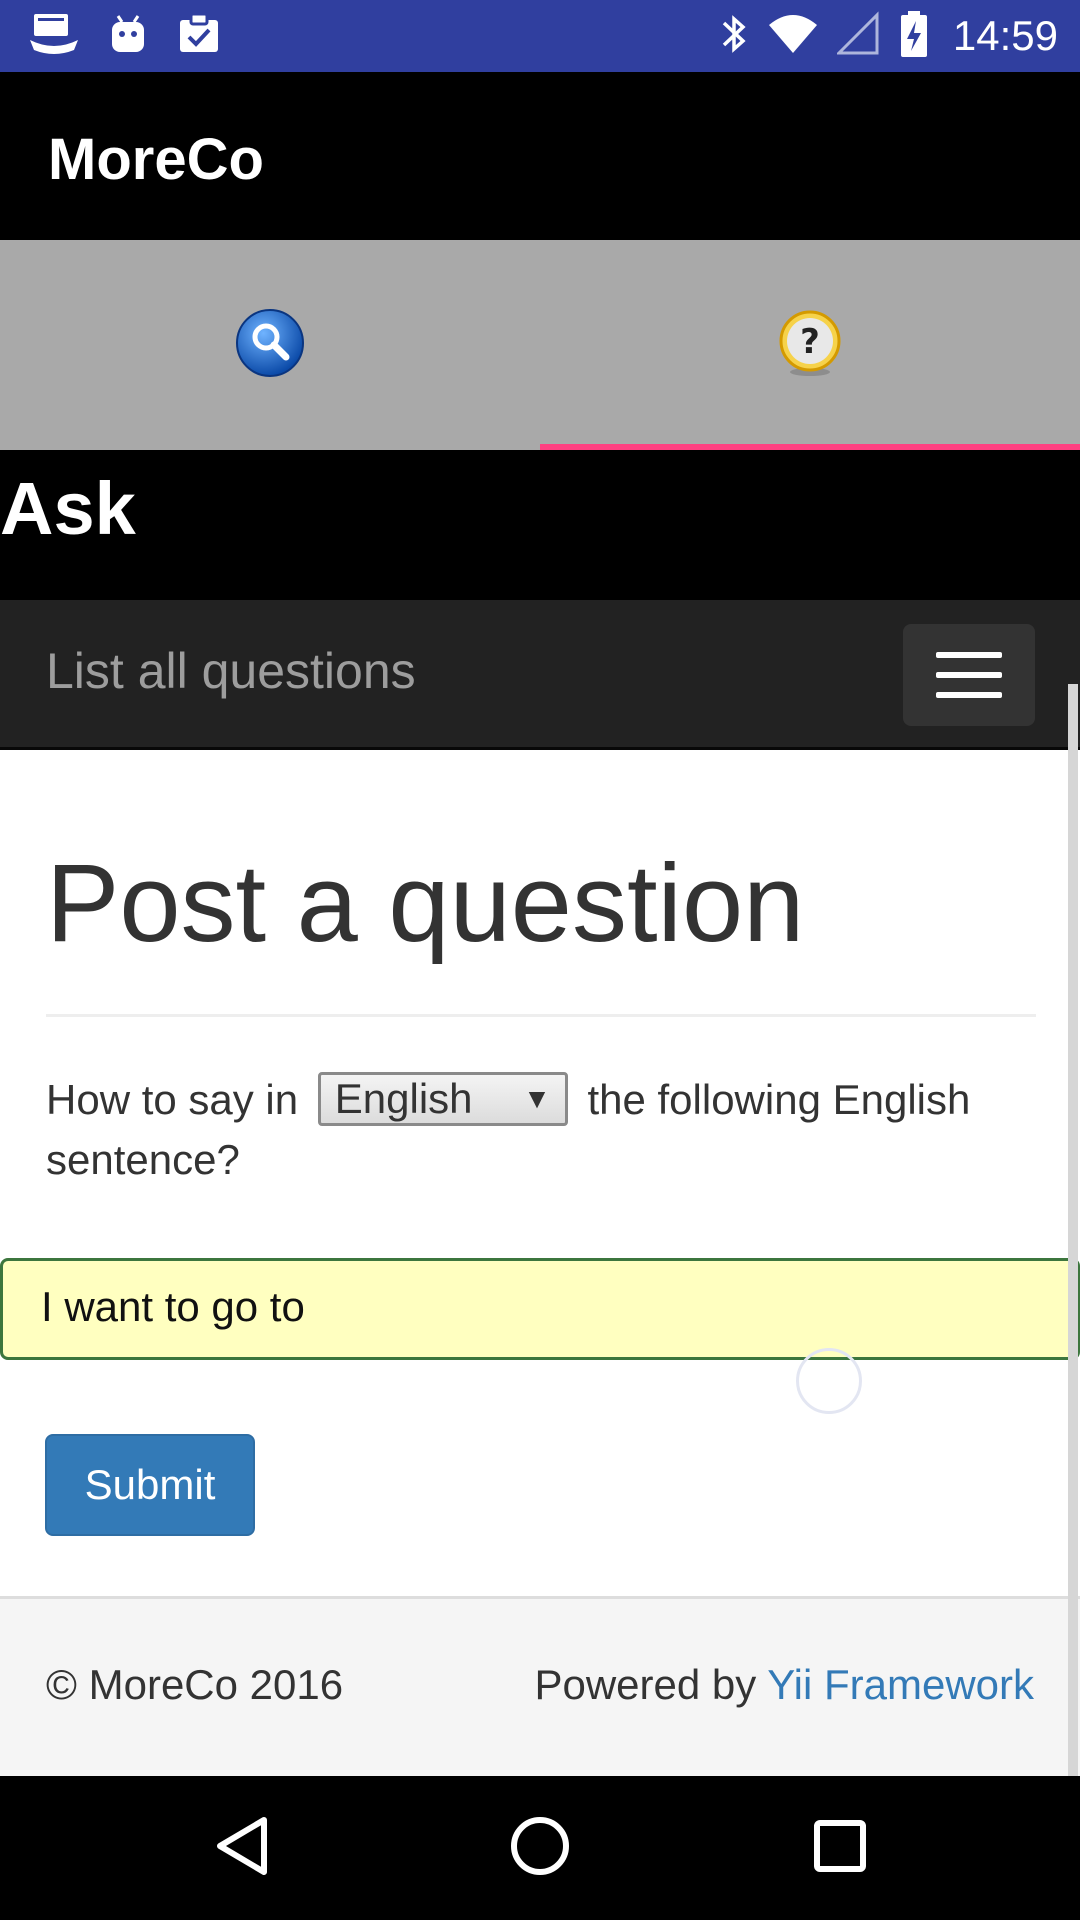  I want to click on hamburger-icon, so click(969, 675).